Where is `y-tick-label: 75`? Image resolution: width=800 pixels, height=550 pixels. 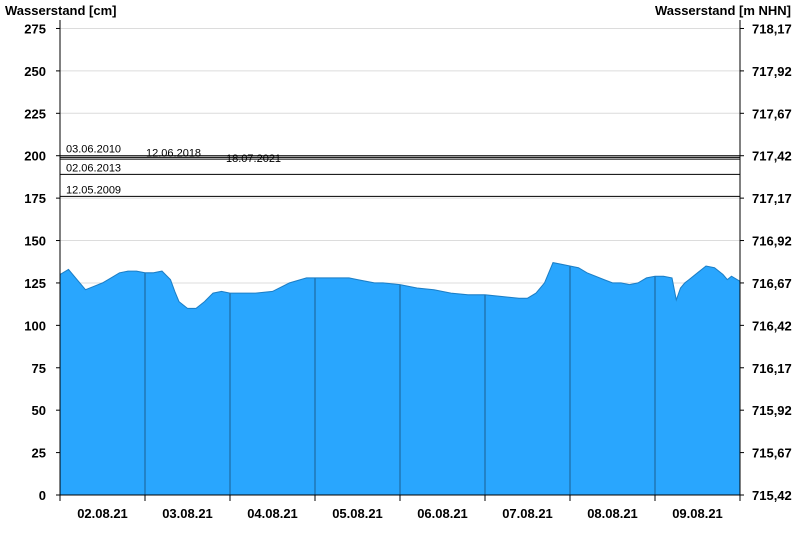
y-tick-label: 75 is located at coordinates (39, 368).